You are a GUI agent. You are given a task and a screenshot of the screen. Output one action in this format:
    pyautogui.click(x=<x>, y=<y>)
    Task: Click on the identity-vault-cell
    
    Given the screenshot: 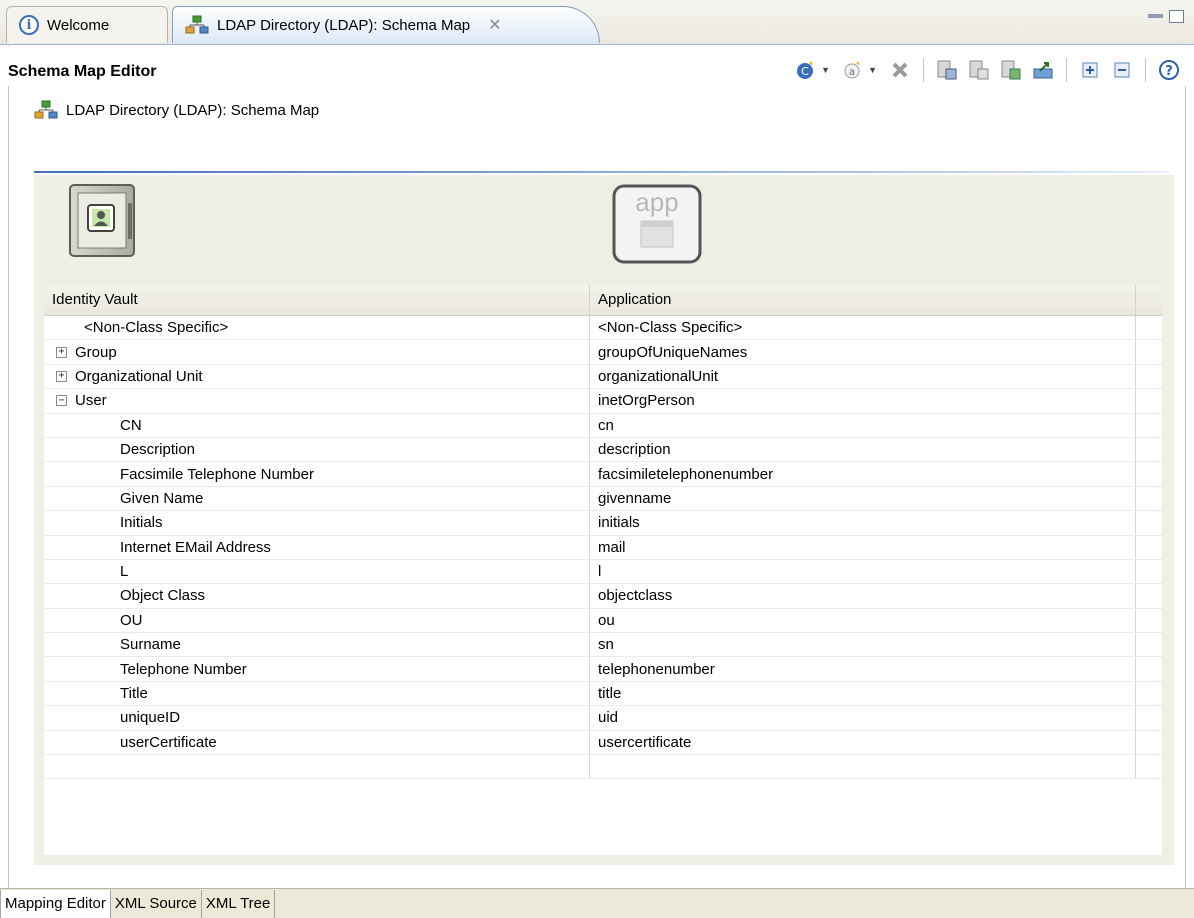 What is the action you would take?
    pyautogui.click(x=317, y=767)
    